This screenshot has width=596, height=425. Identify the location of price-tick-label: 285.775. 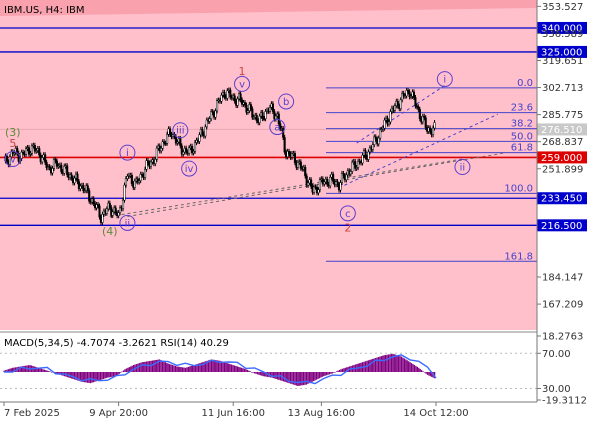
(562, 115).